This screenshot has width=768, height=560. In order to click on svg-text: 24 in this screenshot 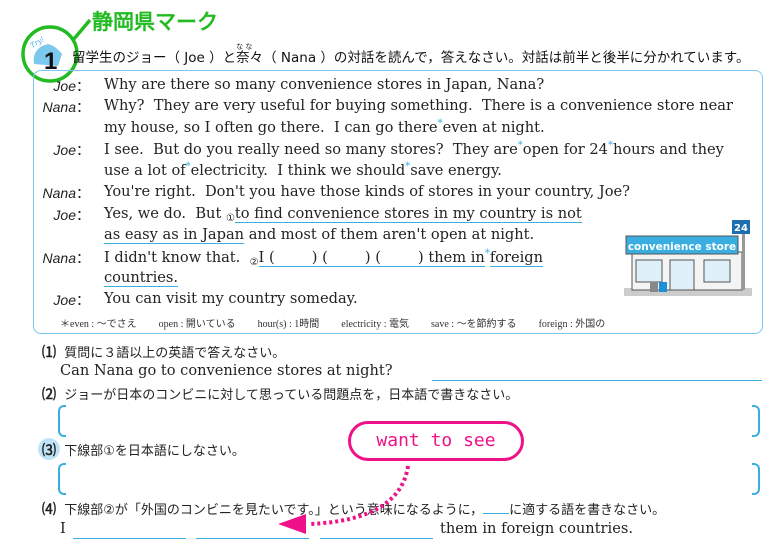, I will do `click(741, 228)`.